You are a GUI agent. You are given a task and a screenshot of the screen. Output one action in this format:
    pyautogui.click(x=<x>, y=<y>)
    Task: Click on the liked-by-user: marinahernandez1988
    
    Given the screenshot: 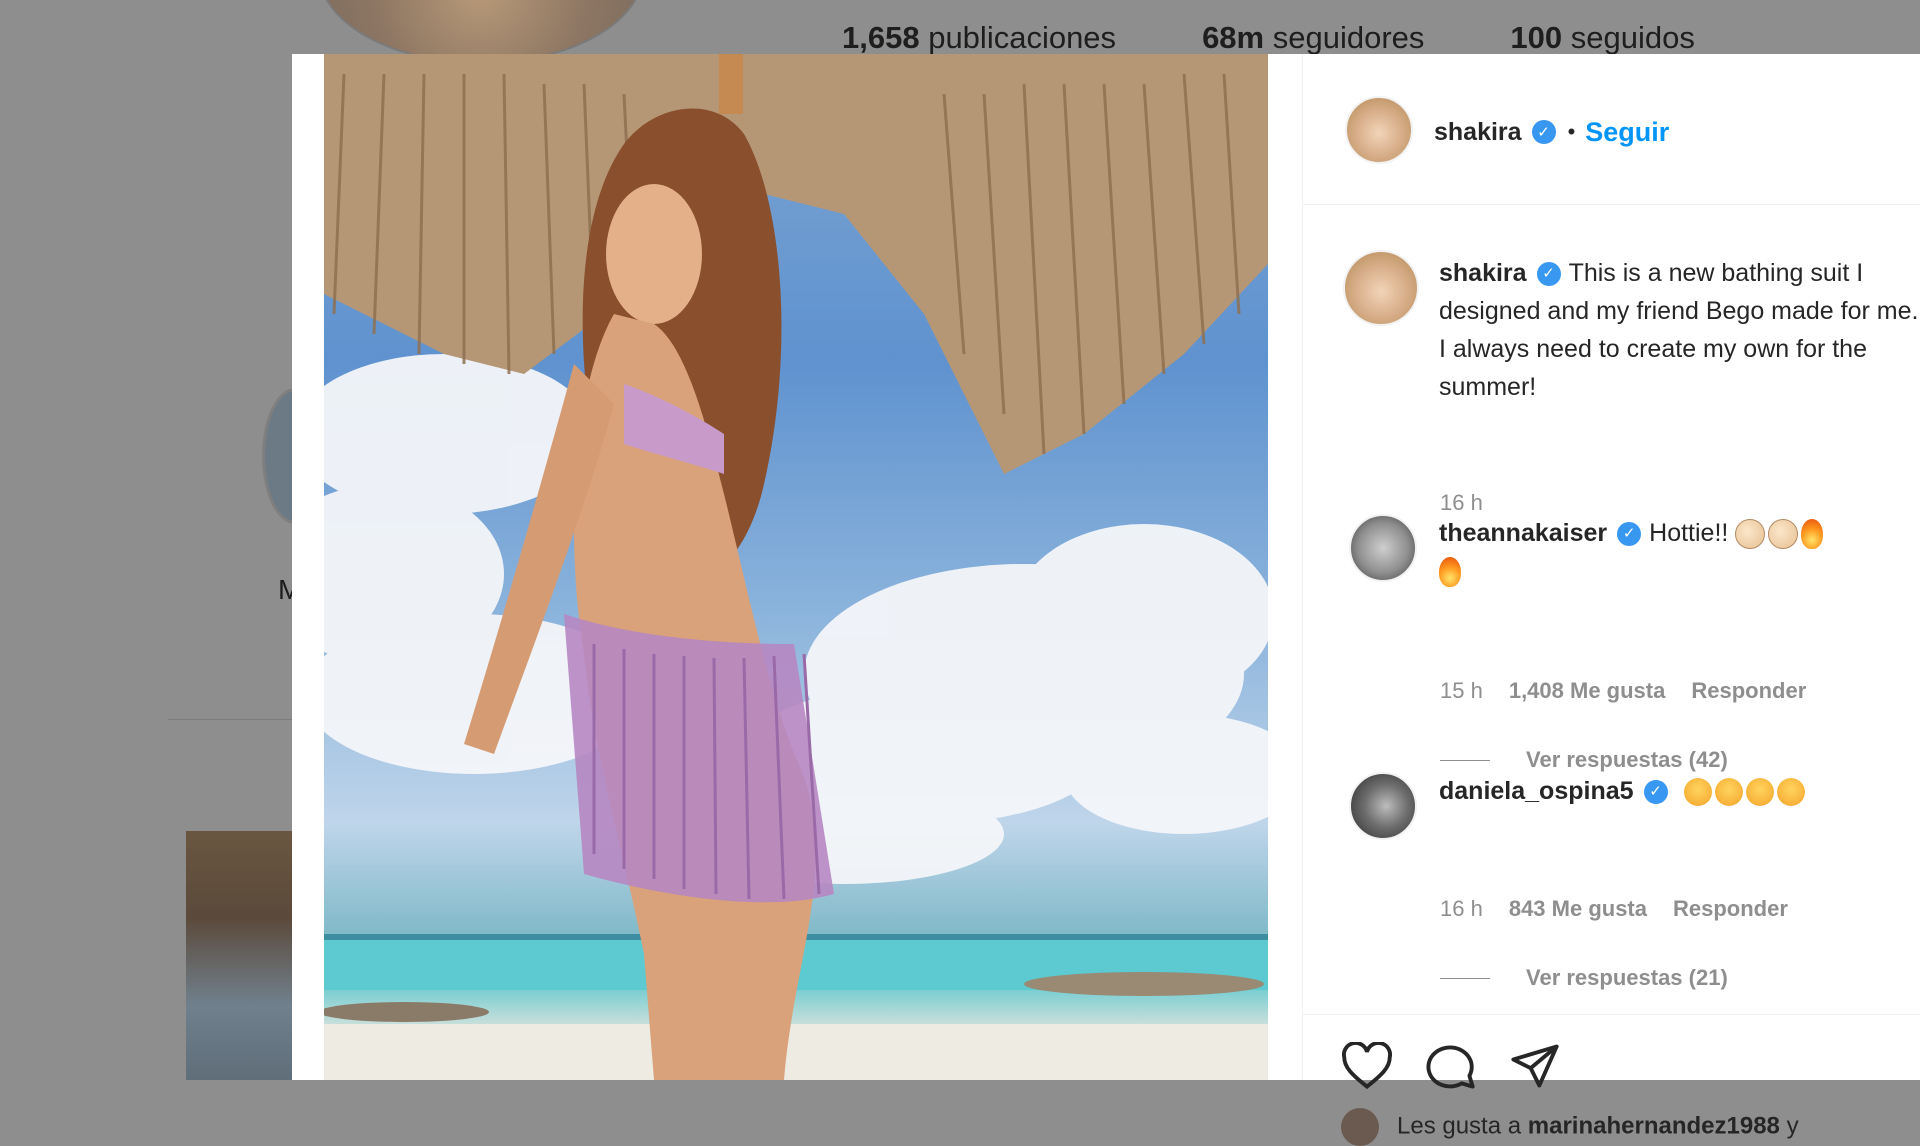 What is the action you would take?
    pyautogui.click(x=1654, y=1125)
    